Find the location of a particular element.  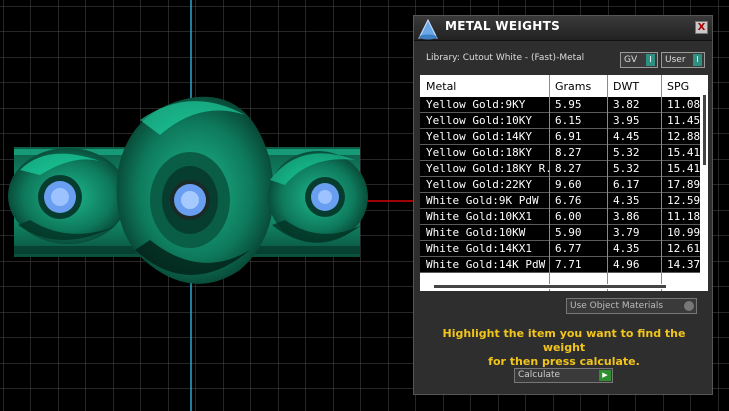

table-row: Yellow Gold:18KY 8.27 5.32 15.41 is located at coordinates (560, 153).